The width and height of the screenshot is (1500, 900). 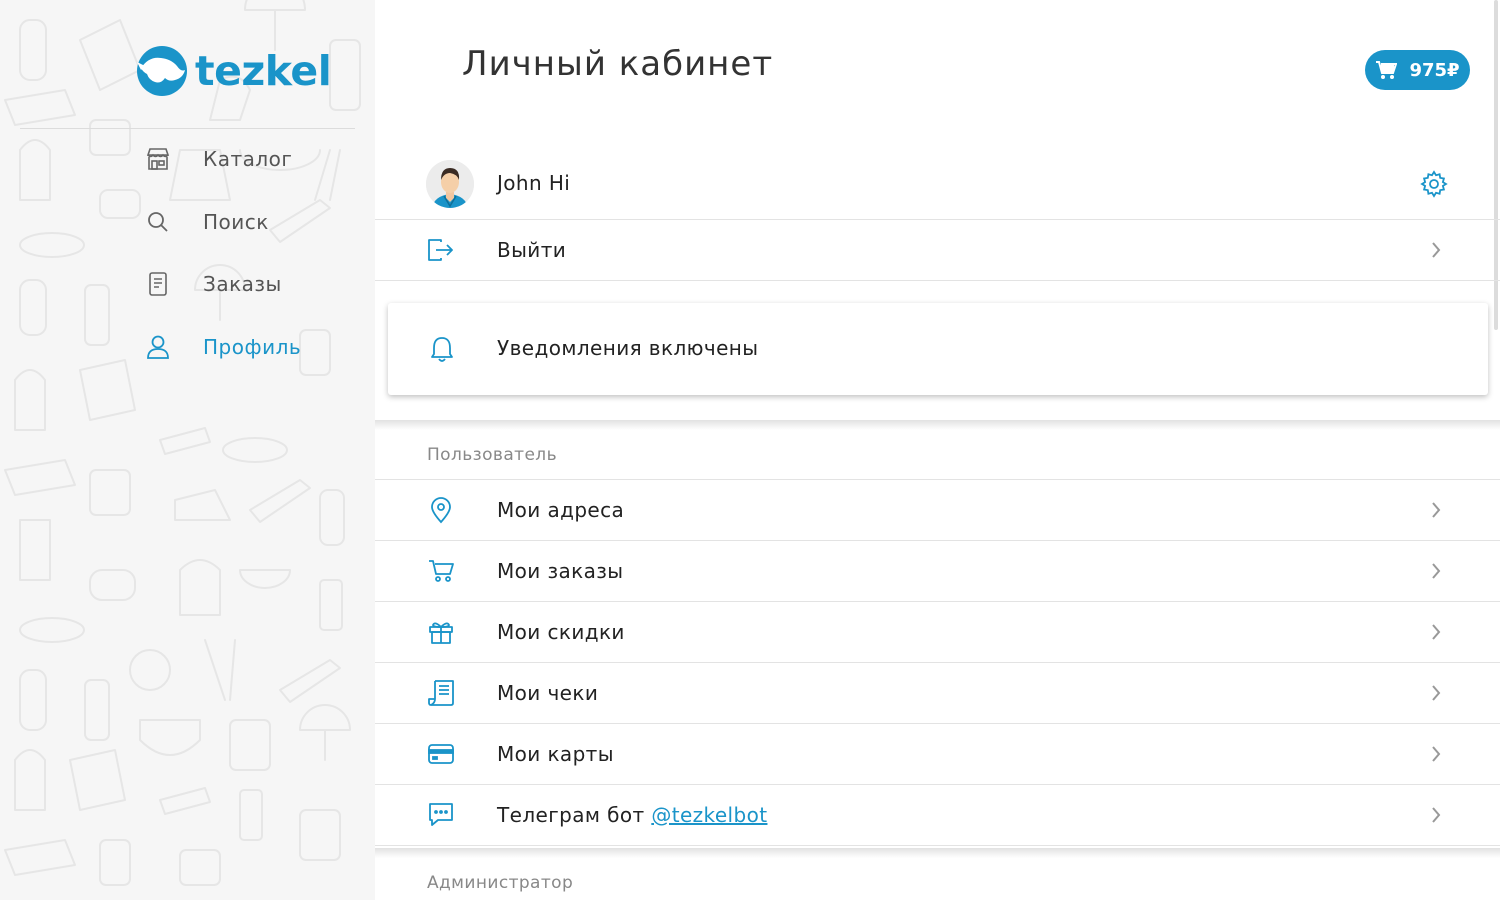 I want to click on sidebar-item-search: Поиск, so click(x=204, y=222).